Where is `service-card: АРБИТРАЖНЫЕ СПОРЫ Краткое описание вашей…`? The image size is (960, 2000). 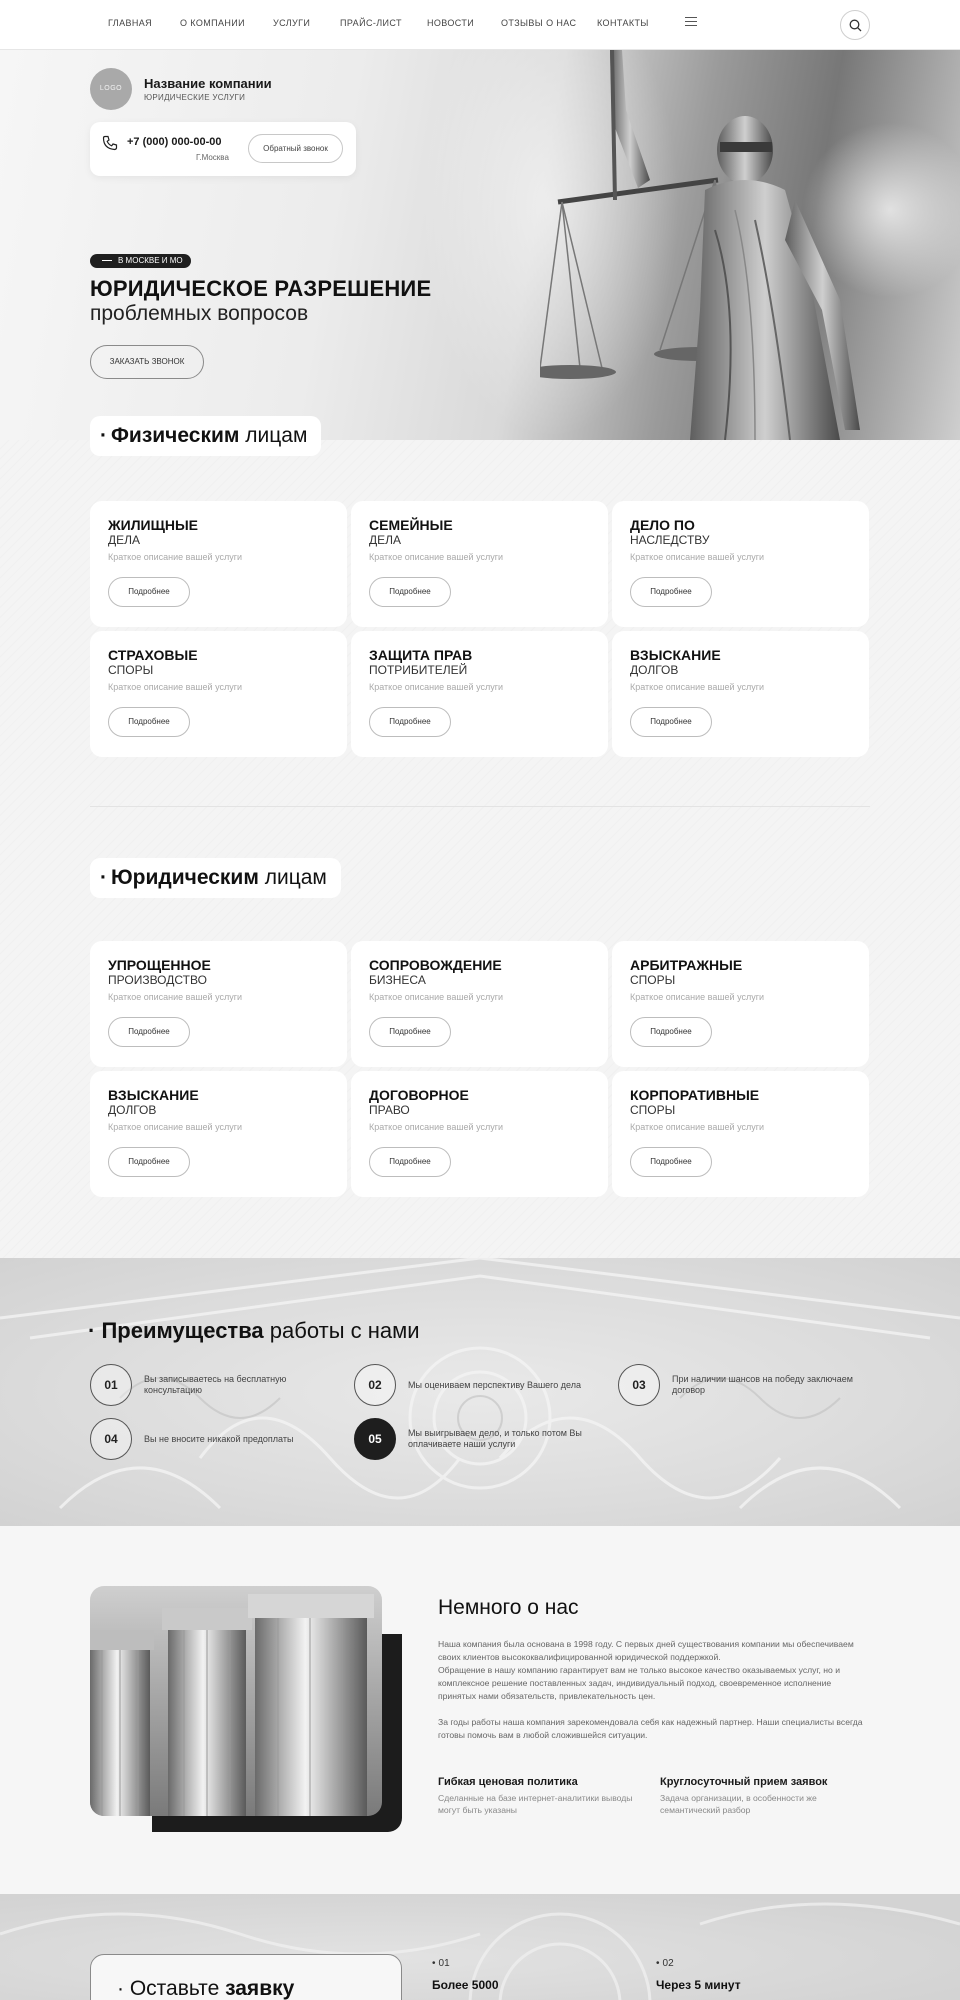
service-card: АРБИТРАЖНЫЕ СПОРЫ Краткое описание вашей… is located at coordinates (740, 1004).